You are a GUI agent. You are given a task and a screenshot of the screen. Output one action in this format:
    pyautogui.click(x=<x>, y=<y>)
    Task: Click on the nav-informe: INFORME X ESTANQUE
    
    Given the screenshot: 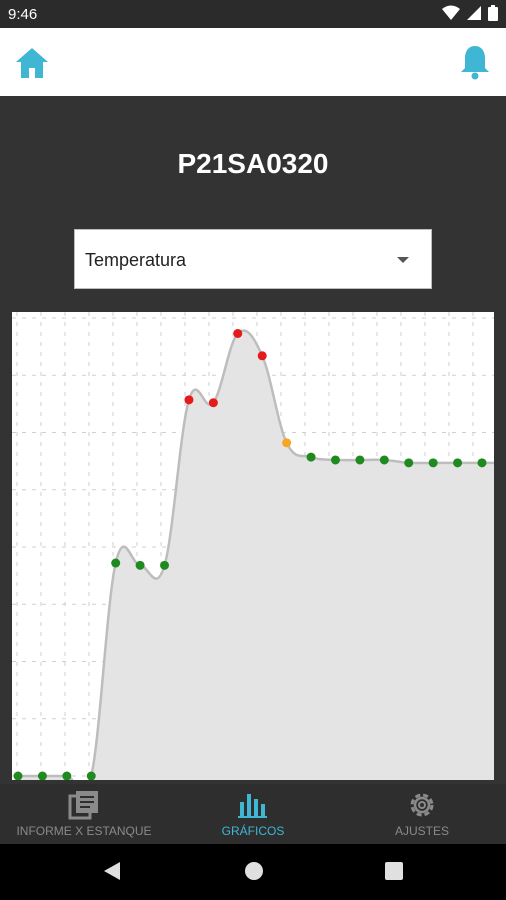 What is the action you would take?
    pyautogui.click(x=84, y=814)
    